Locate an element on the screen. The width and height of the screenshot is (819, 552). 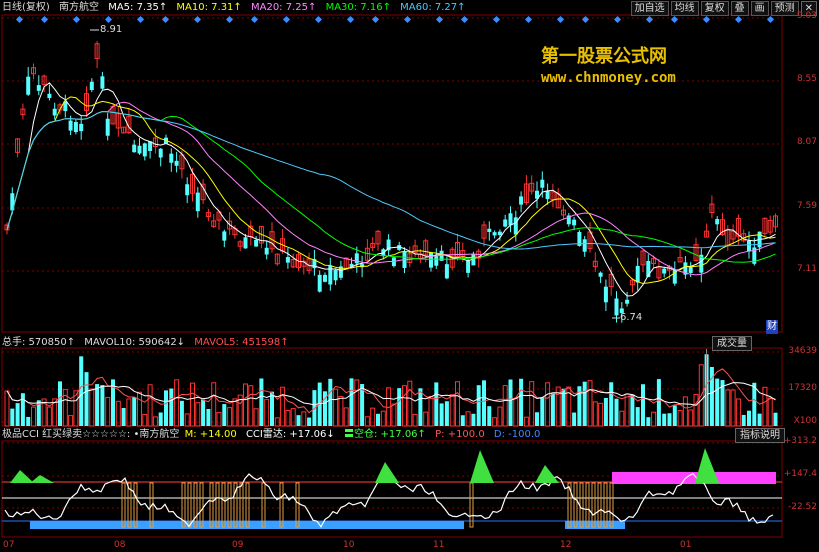
indicator-cci: CCI雷达: +17.06↓ is located at coordinates (290, 434).